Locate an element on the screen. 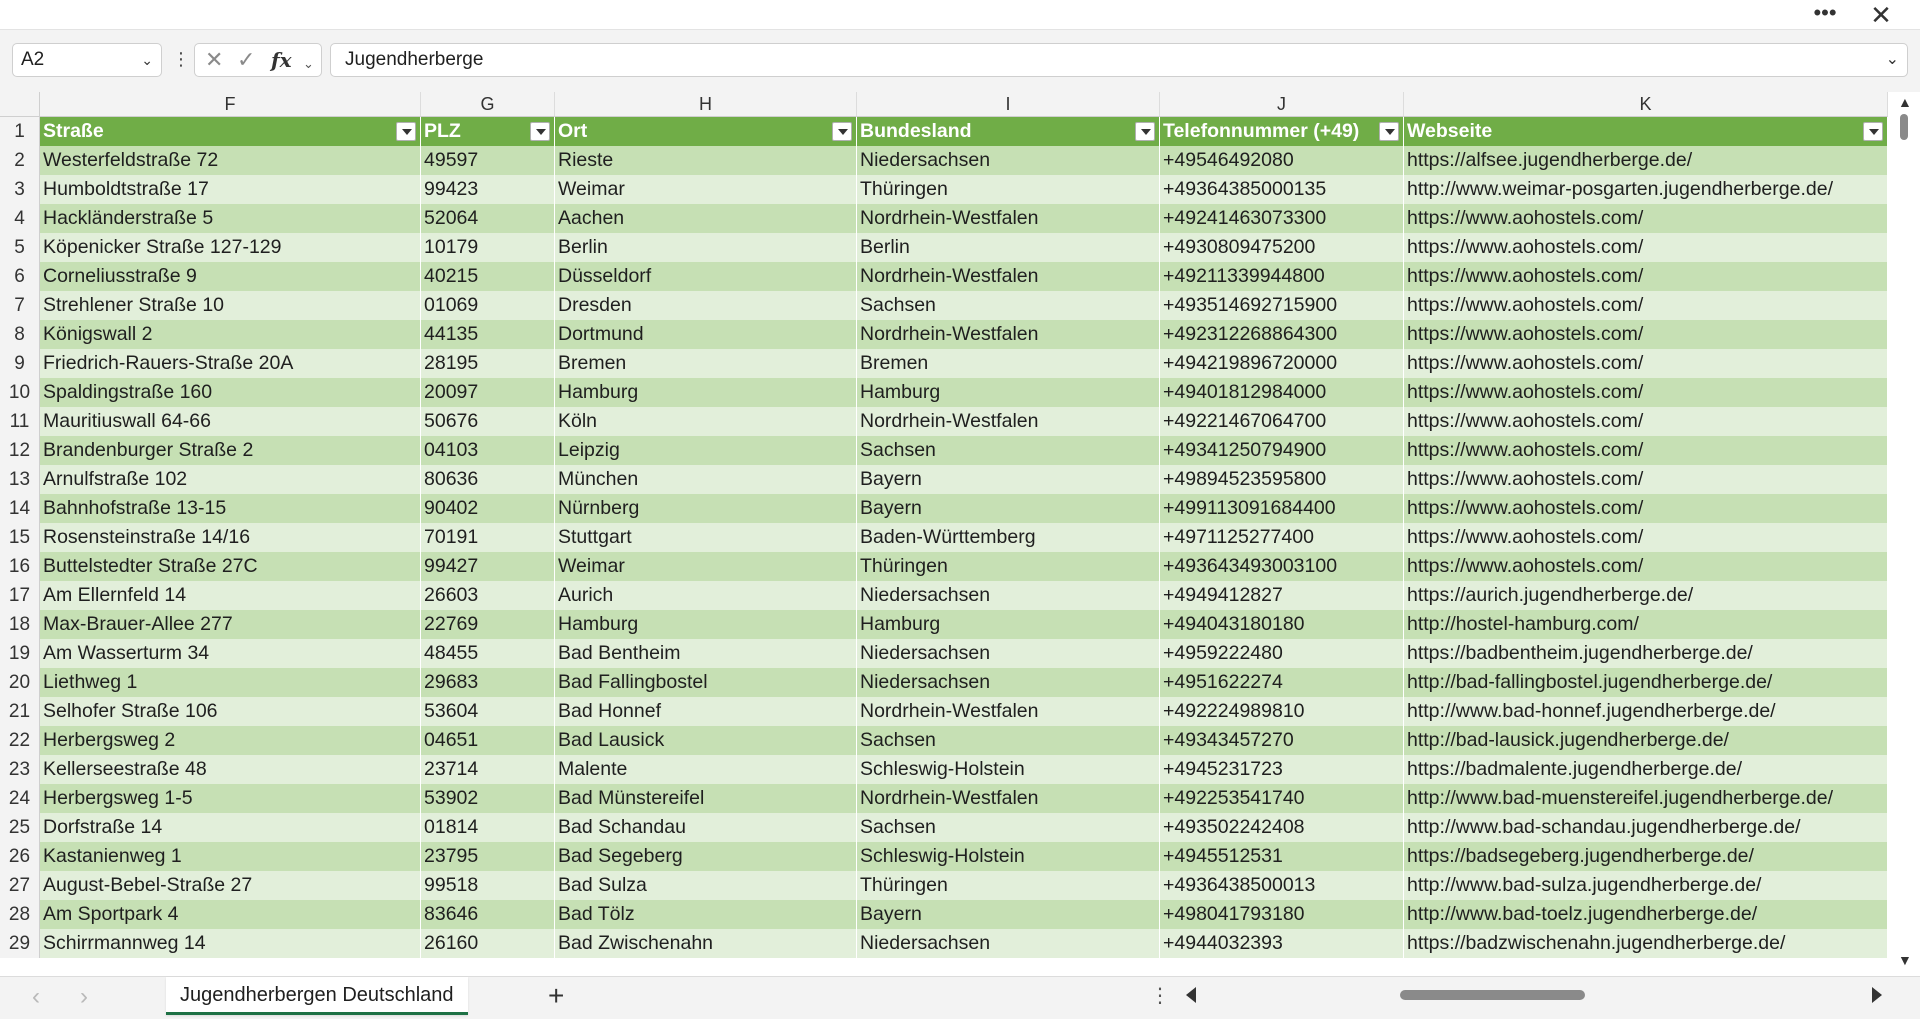  cell-h: Weimar is located at coordinates (706, 566).